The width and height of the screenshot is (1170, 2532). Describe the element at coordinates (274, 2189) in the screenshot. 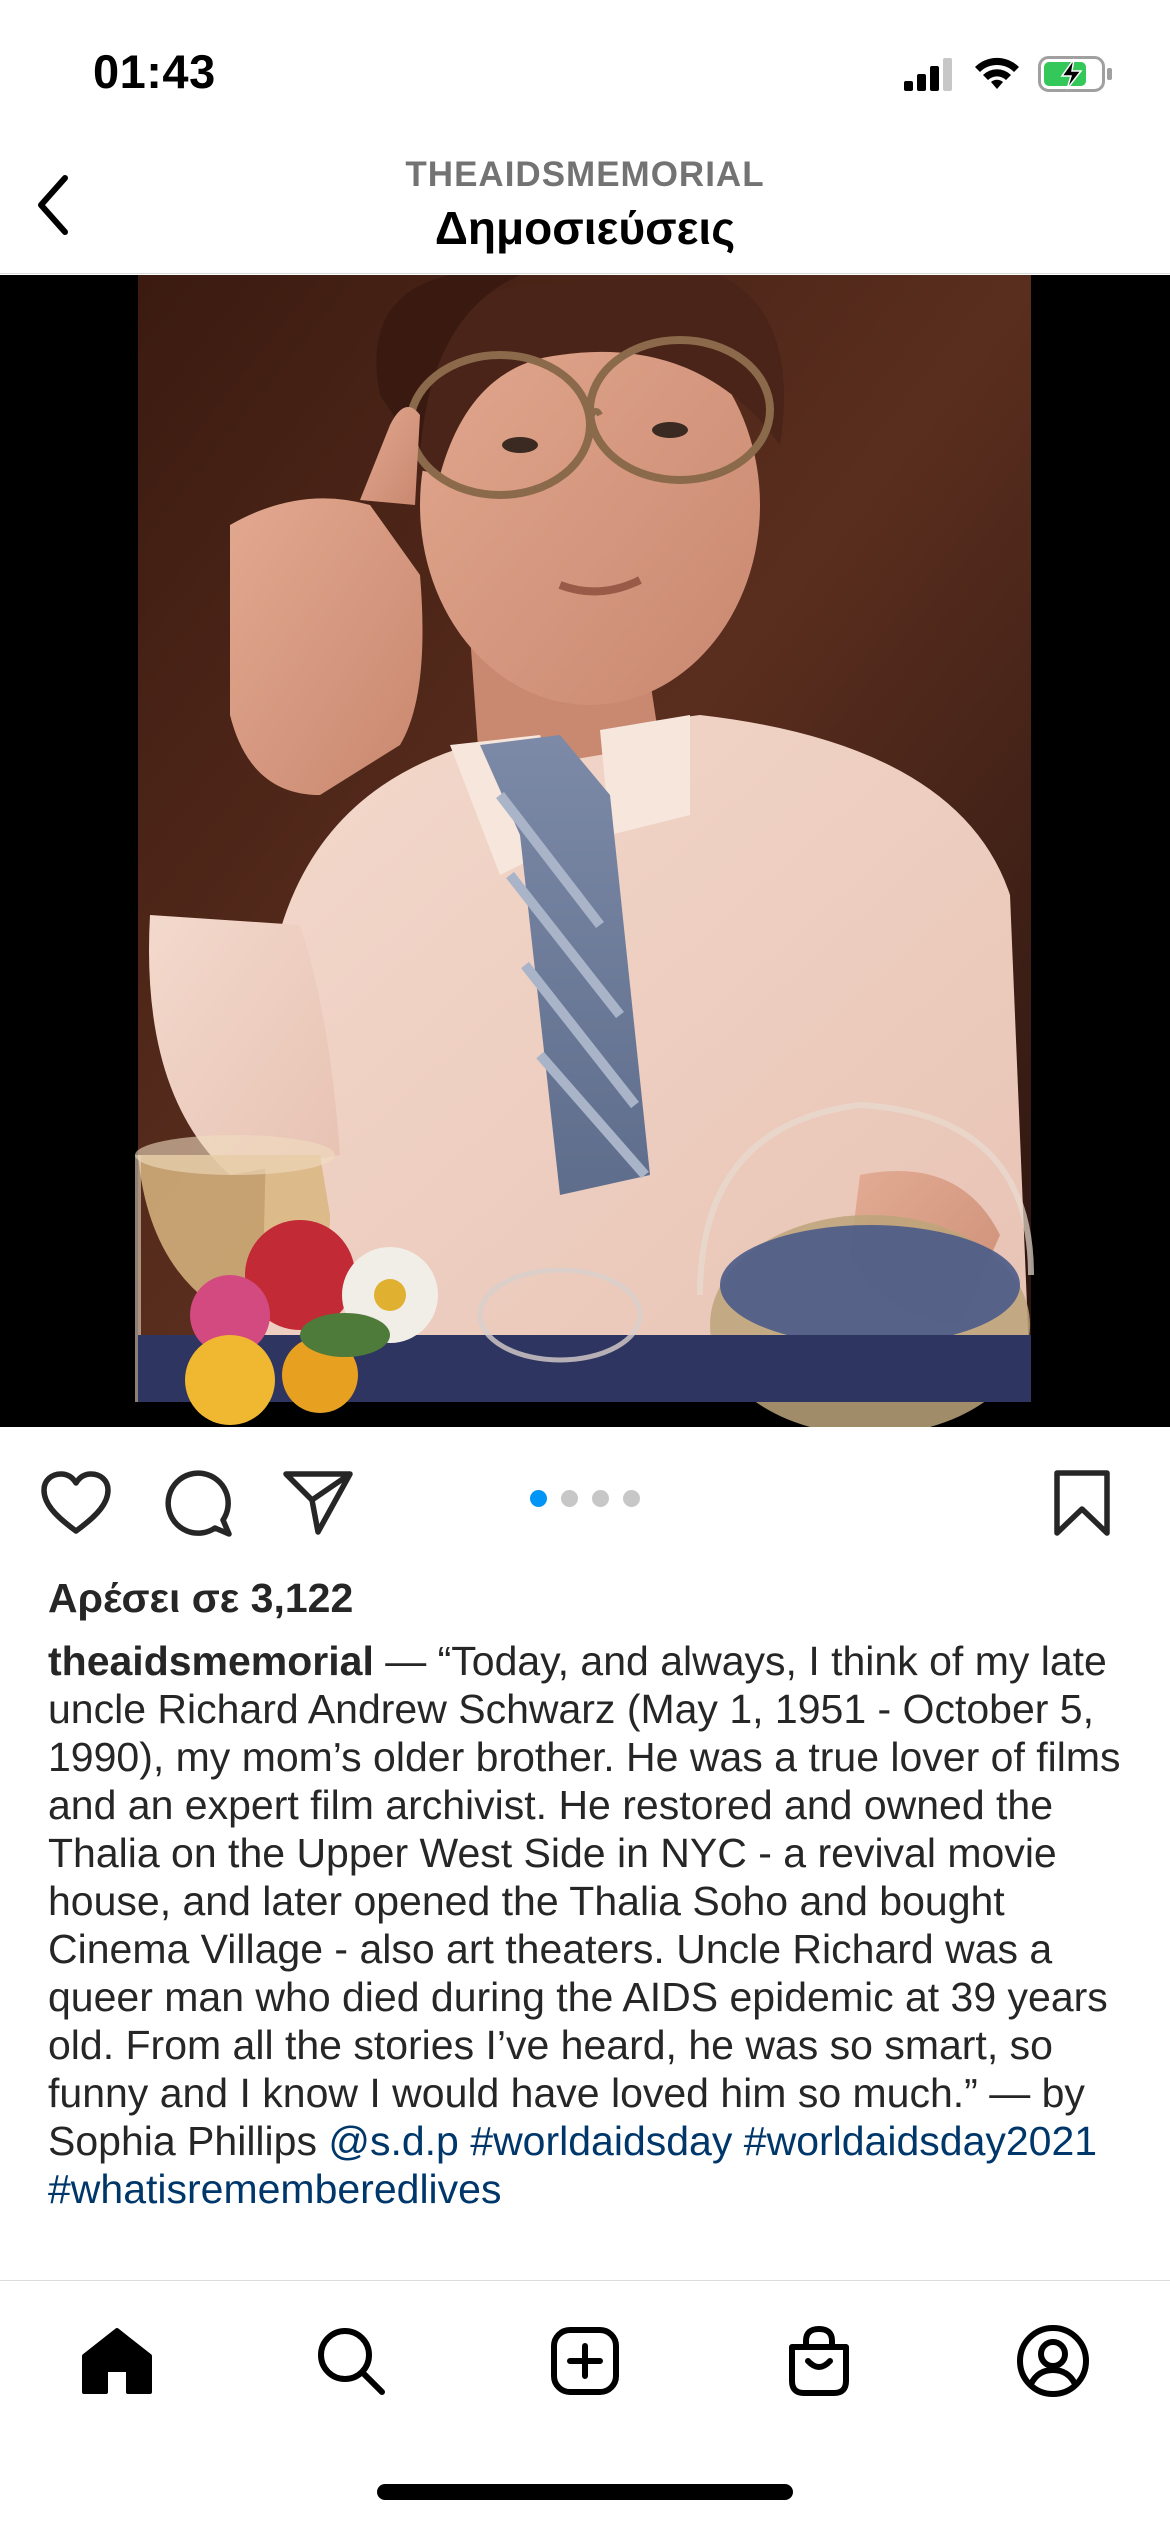

I see `caption-hashtag: #whatisrememberedlives` at that location.